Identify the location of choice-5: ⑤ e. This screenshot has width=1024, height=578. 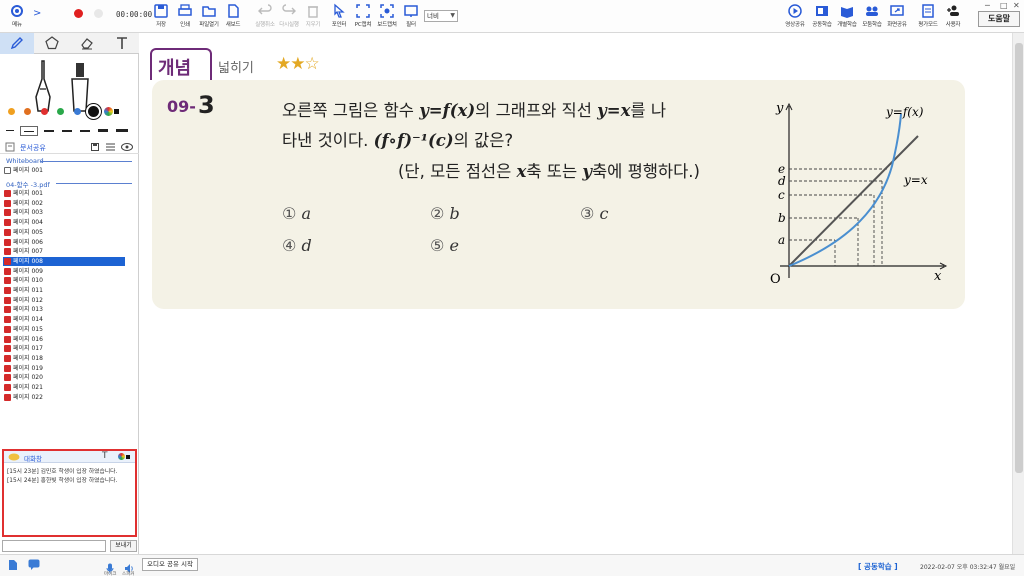
(444, 245).